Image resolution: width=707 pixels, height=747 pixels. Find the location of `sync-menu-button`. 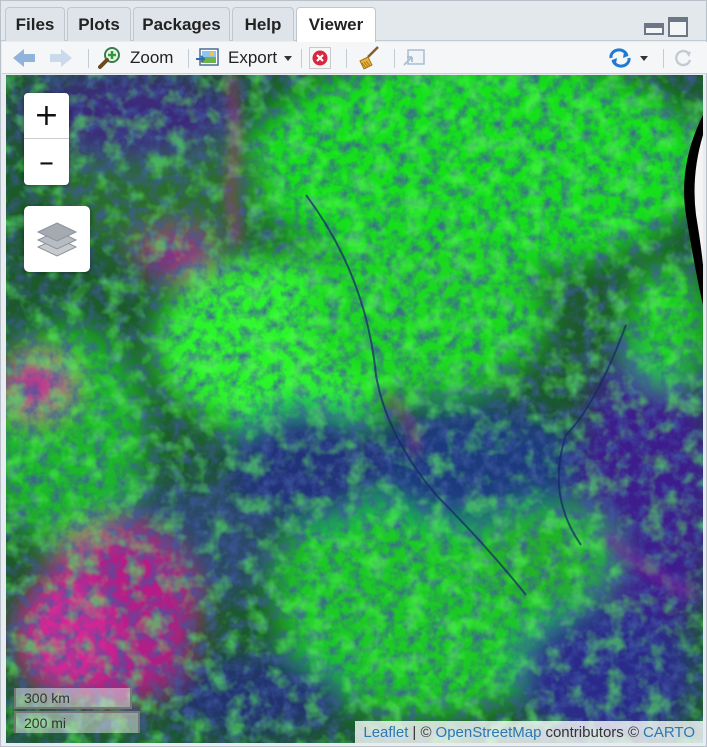

sync-menu-button is located at coordinates (627, 58).